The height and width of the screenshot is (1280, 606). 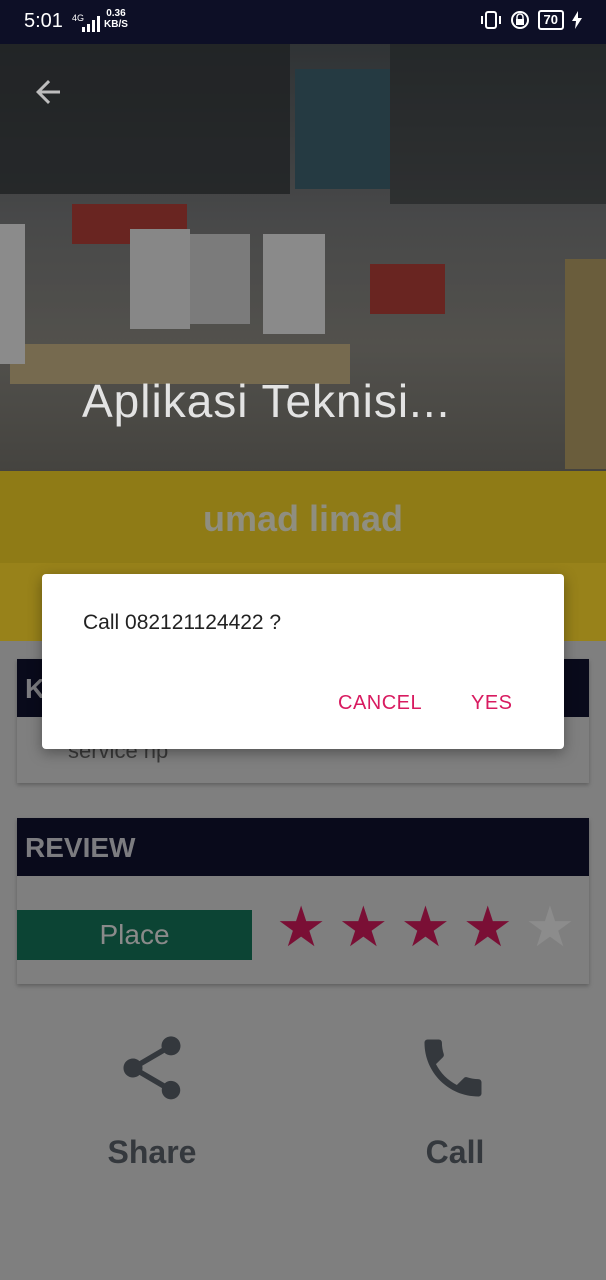 I want to click on review-heading: REVIEW, so click(x=303, y=847).